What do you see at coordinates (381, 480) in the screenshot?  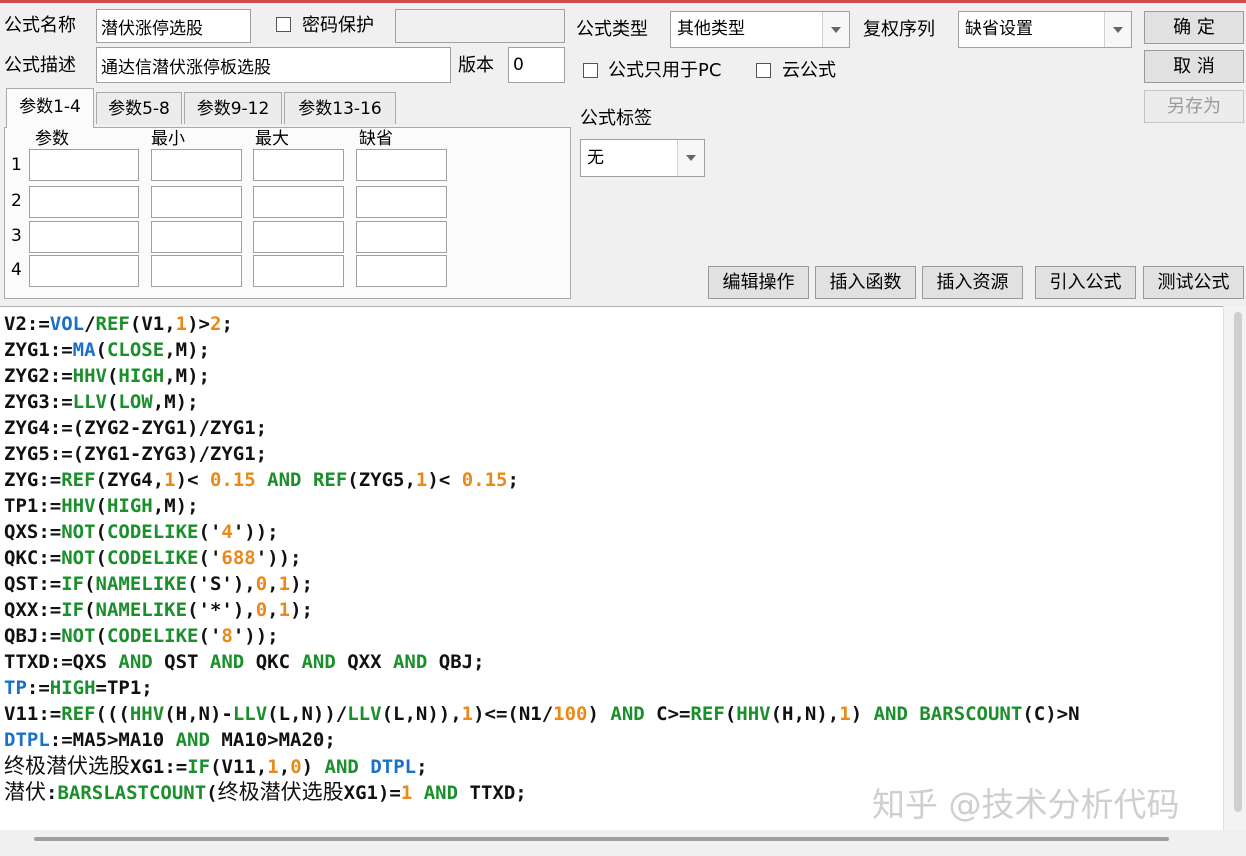 I see `code-token: (ZYG5,` at bounding box center [381, 480].